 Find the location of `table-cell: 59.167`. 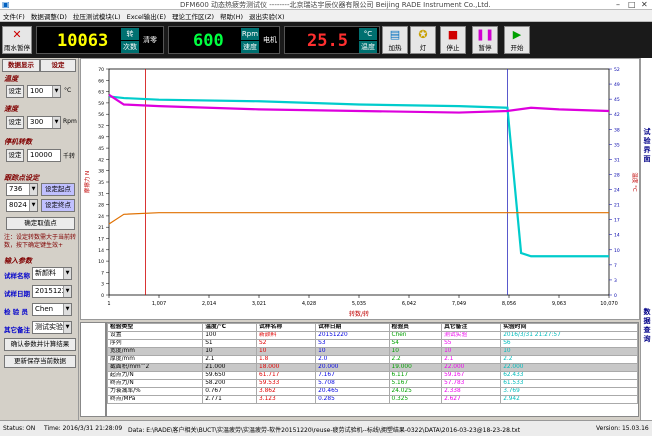

table-cell: 59.167 is located at coordinates (471, 375).